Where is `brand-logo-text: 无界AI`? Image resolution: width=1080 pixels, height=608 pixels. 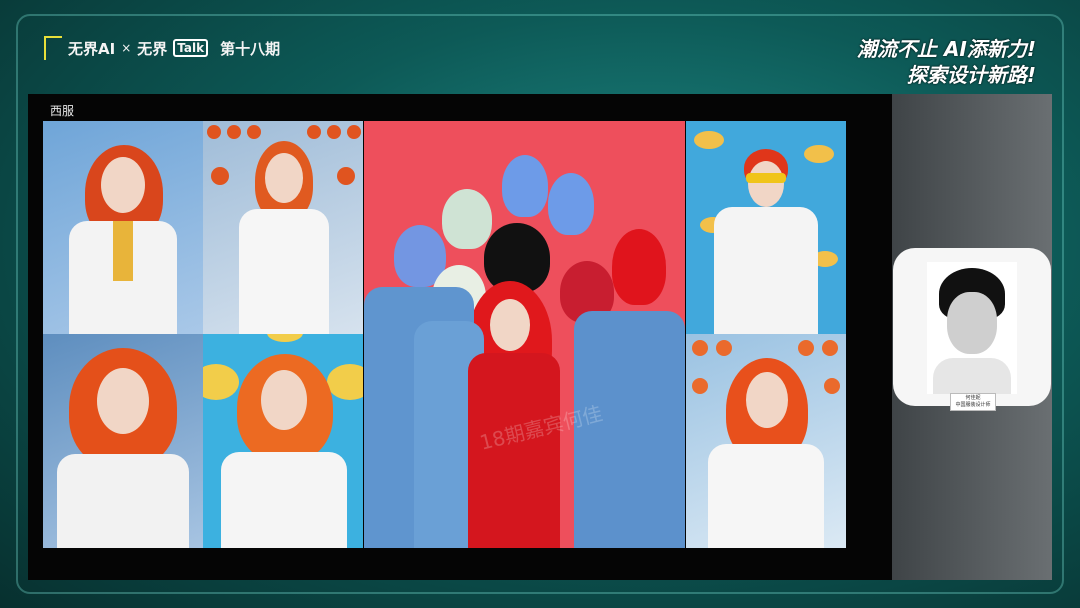 brand-logo-text: 无界AI is located at coordinates (92, 48).